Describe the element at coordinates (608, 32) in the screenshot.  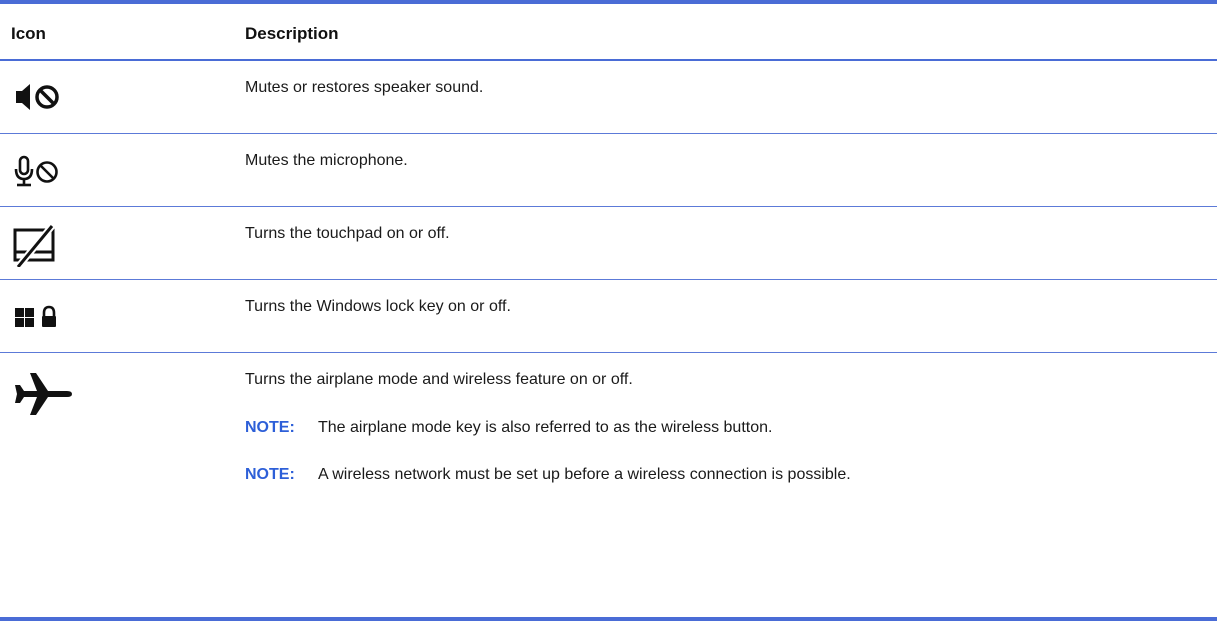
I see `table-header-row: Icon Description` at that location.